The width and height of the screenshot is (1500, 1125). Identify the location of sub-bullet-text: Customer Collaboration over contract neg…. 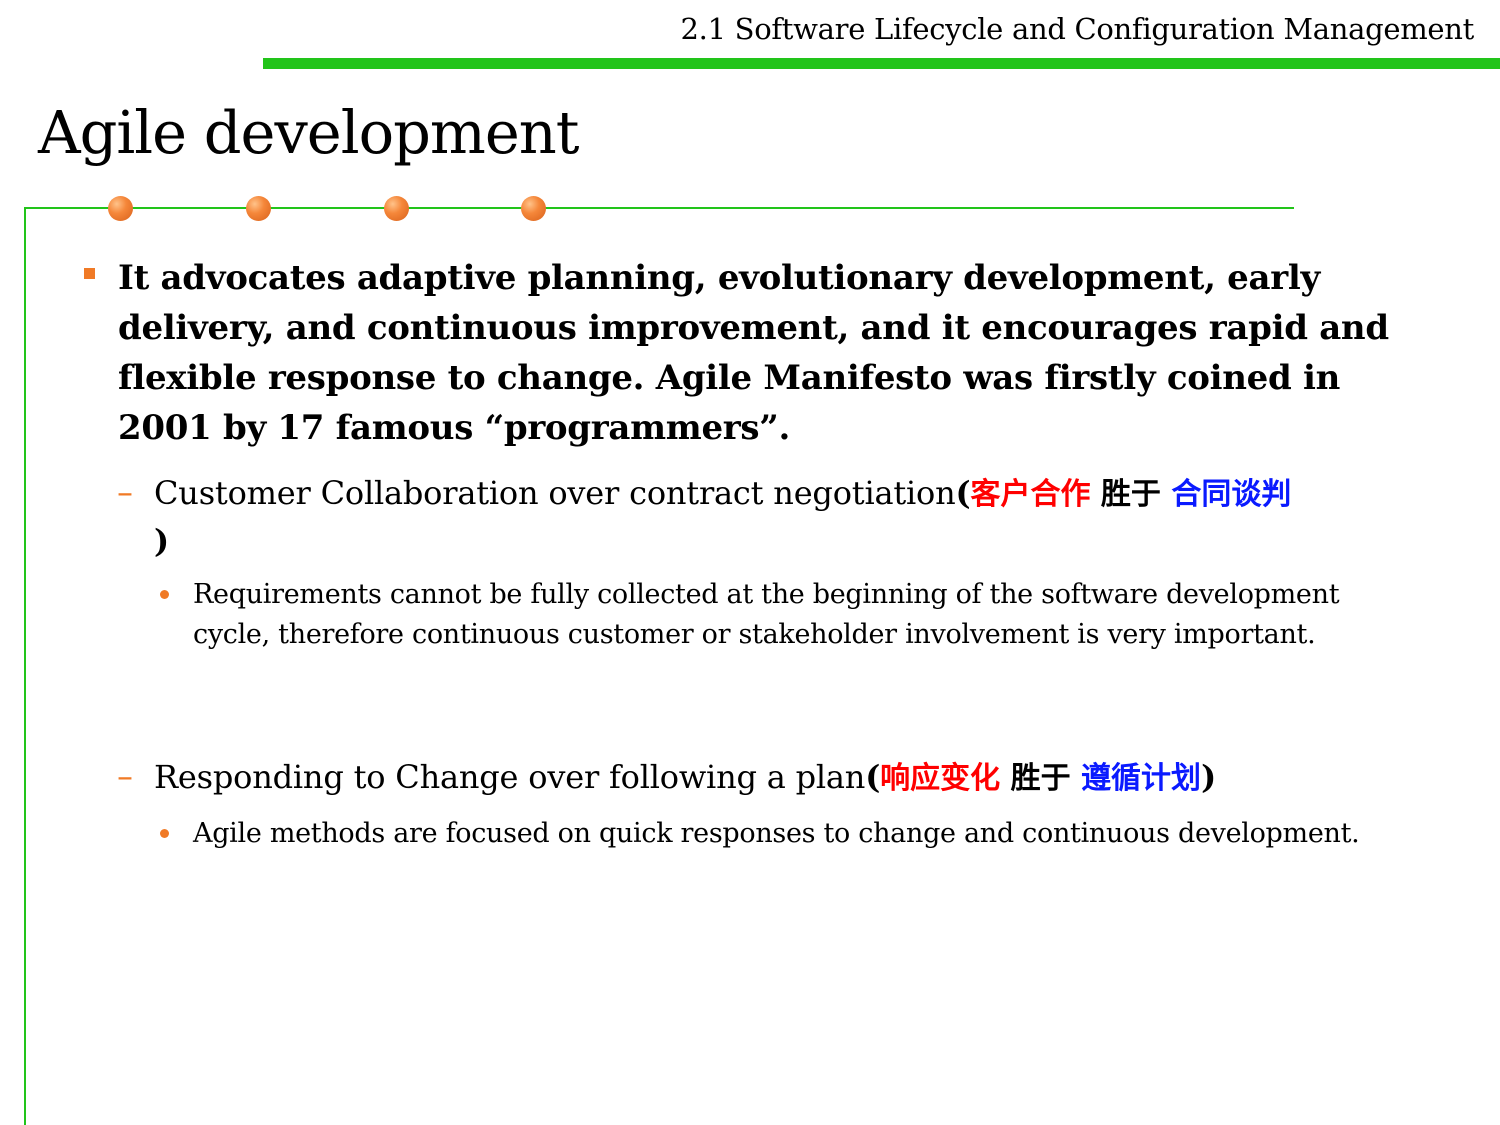
(555, 493).